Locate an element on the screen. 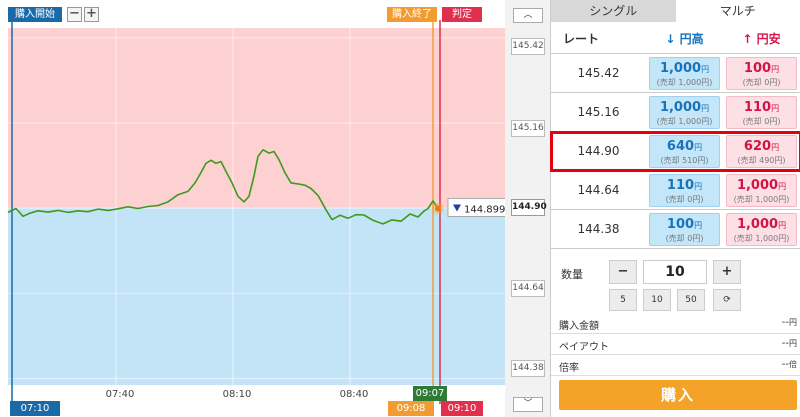  axis-label-144-64: 144.64 is located at coordinates (528, 288).